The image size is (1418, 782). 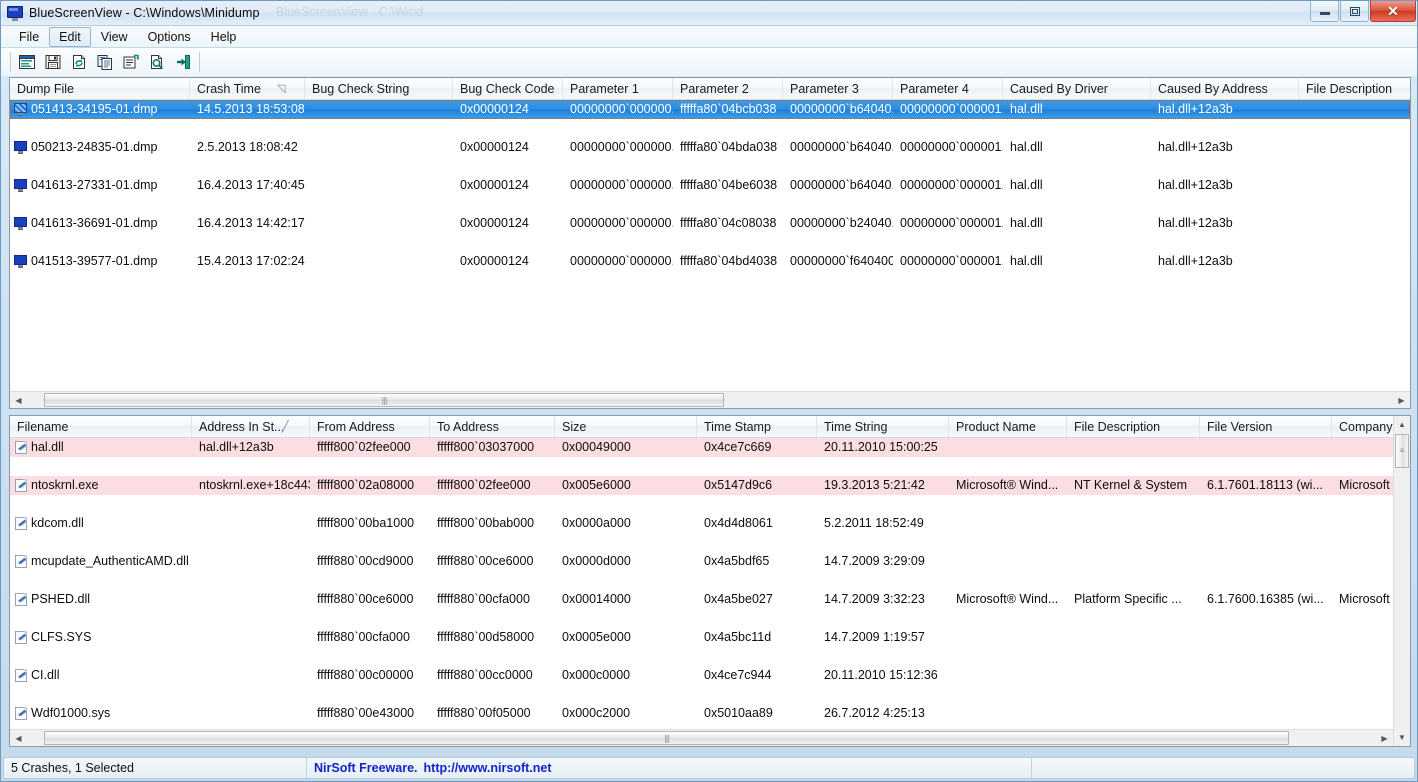 What do you see at coordinates (79, 62) in the screenshot?
I see `refresh-button` at bounding box center [79, 62].